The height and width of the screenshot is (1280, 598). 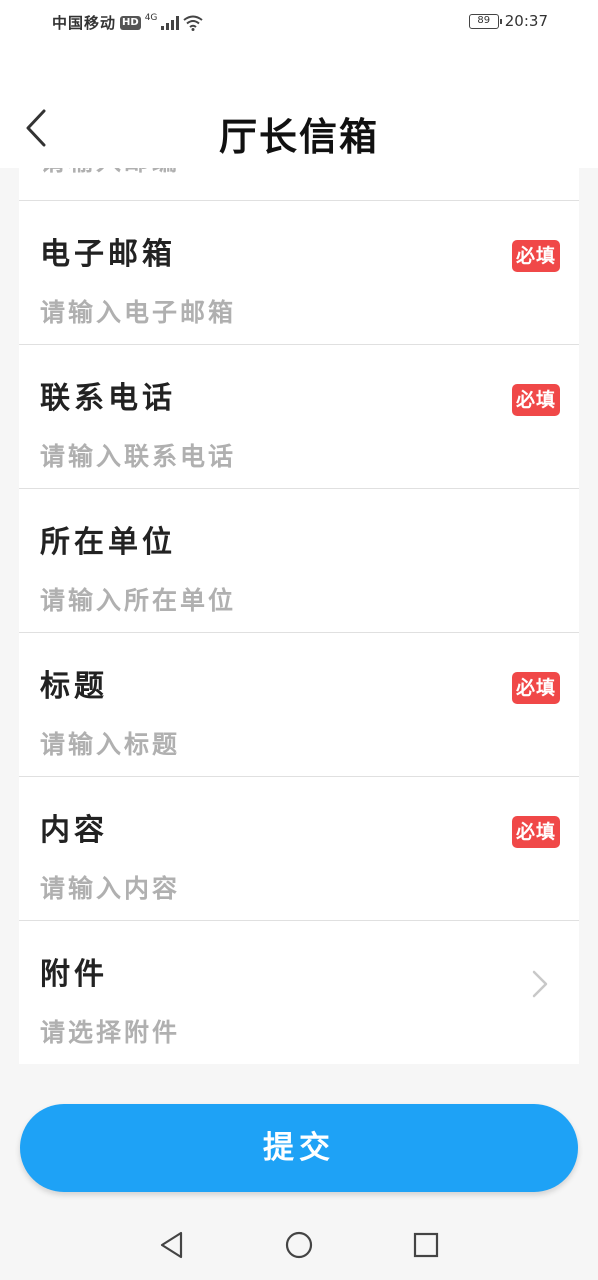 What do you see at coordinates (299, 184) in the screenshot?
I see `postcode-row: 请输入邮编` at bounding box center [299, 184].